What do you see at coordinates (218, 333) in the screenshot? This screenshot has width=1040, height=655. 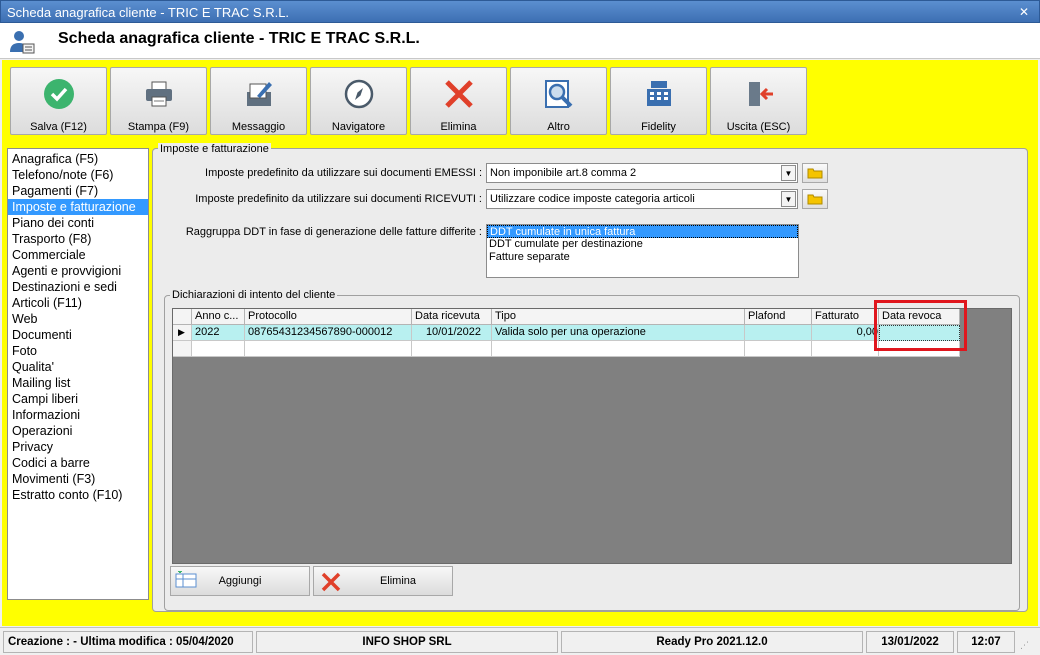 I see `cell-anno: 2022` at bounding box center [218, 333].